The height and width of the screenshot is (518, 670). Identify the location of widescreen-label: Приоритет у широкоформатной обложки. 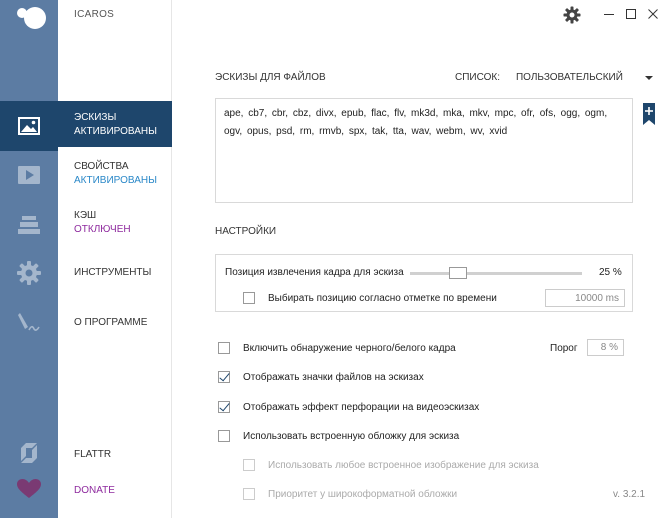
(363, 494).